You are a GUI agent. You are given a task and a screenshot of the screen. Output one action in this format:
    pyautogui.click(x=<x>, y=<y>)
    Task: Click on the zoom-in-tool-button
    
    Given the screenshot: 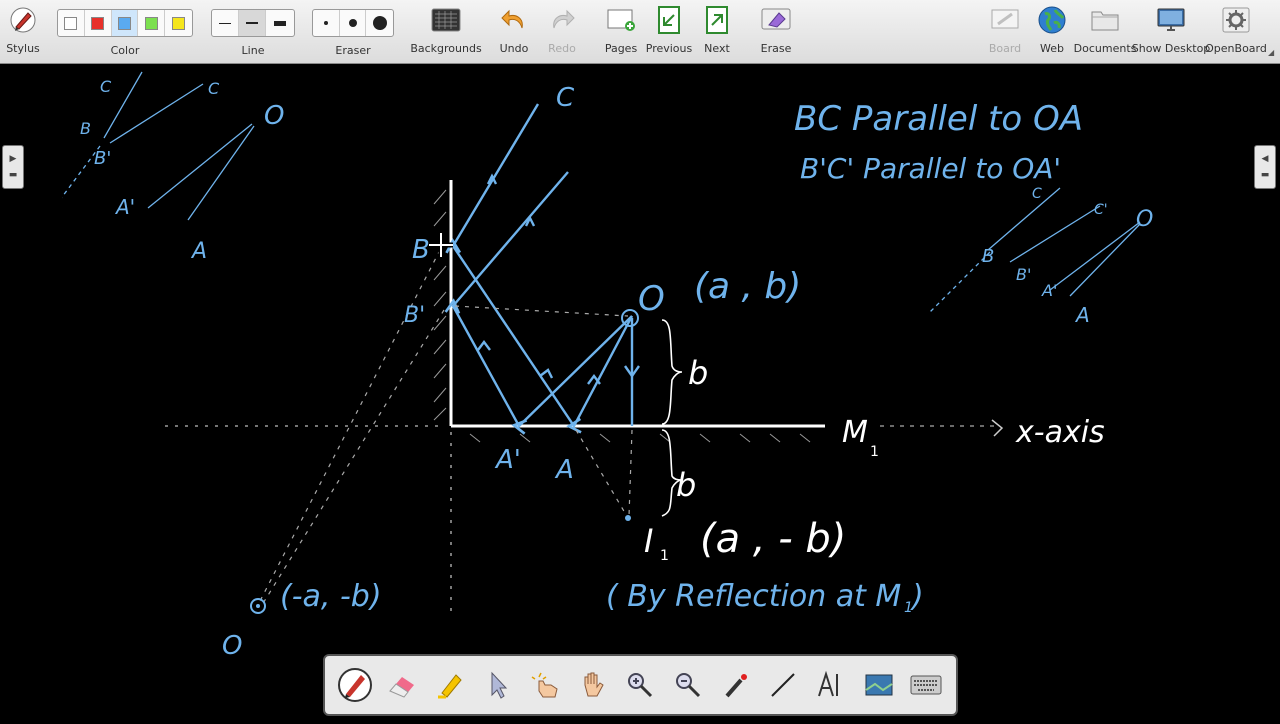 What is the action you would take?
    pyautogui.click(x=640, y=685)
    